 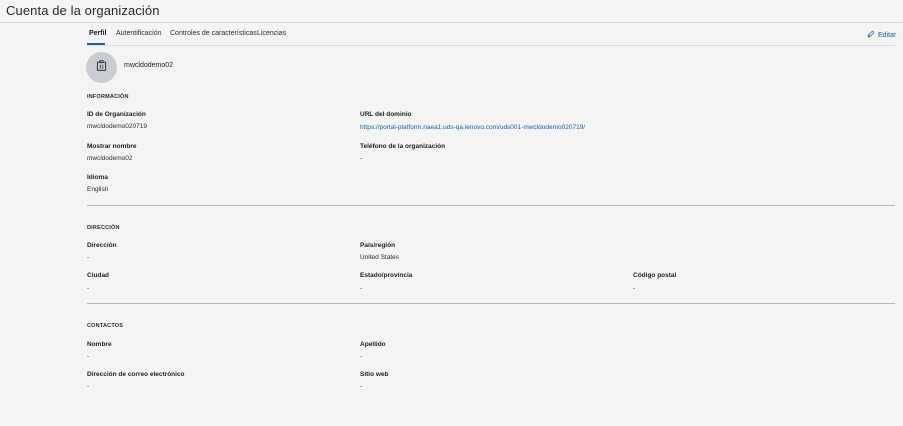 I want to click on postal-code-label: Código postal, so click(x=655, y=275).